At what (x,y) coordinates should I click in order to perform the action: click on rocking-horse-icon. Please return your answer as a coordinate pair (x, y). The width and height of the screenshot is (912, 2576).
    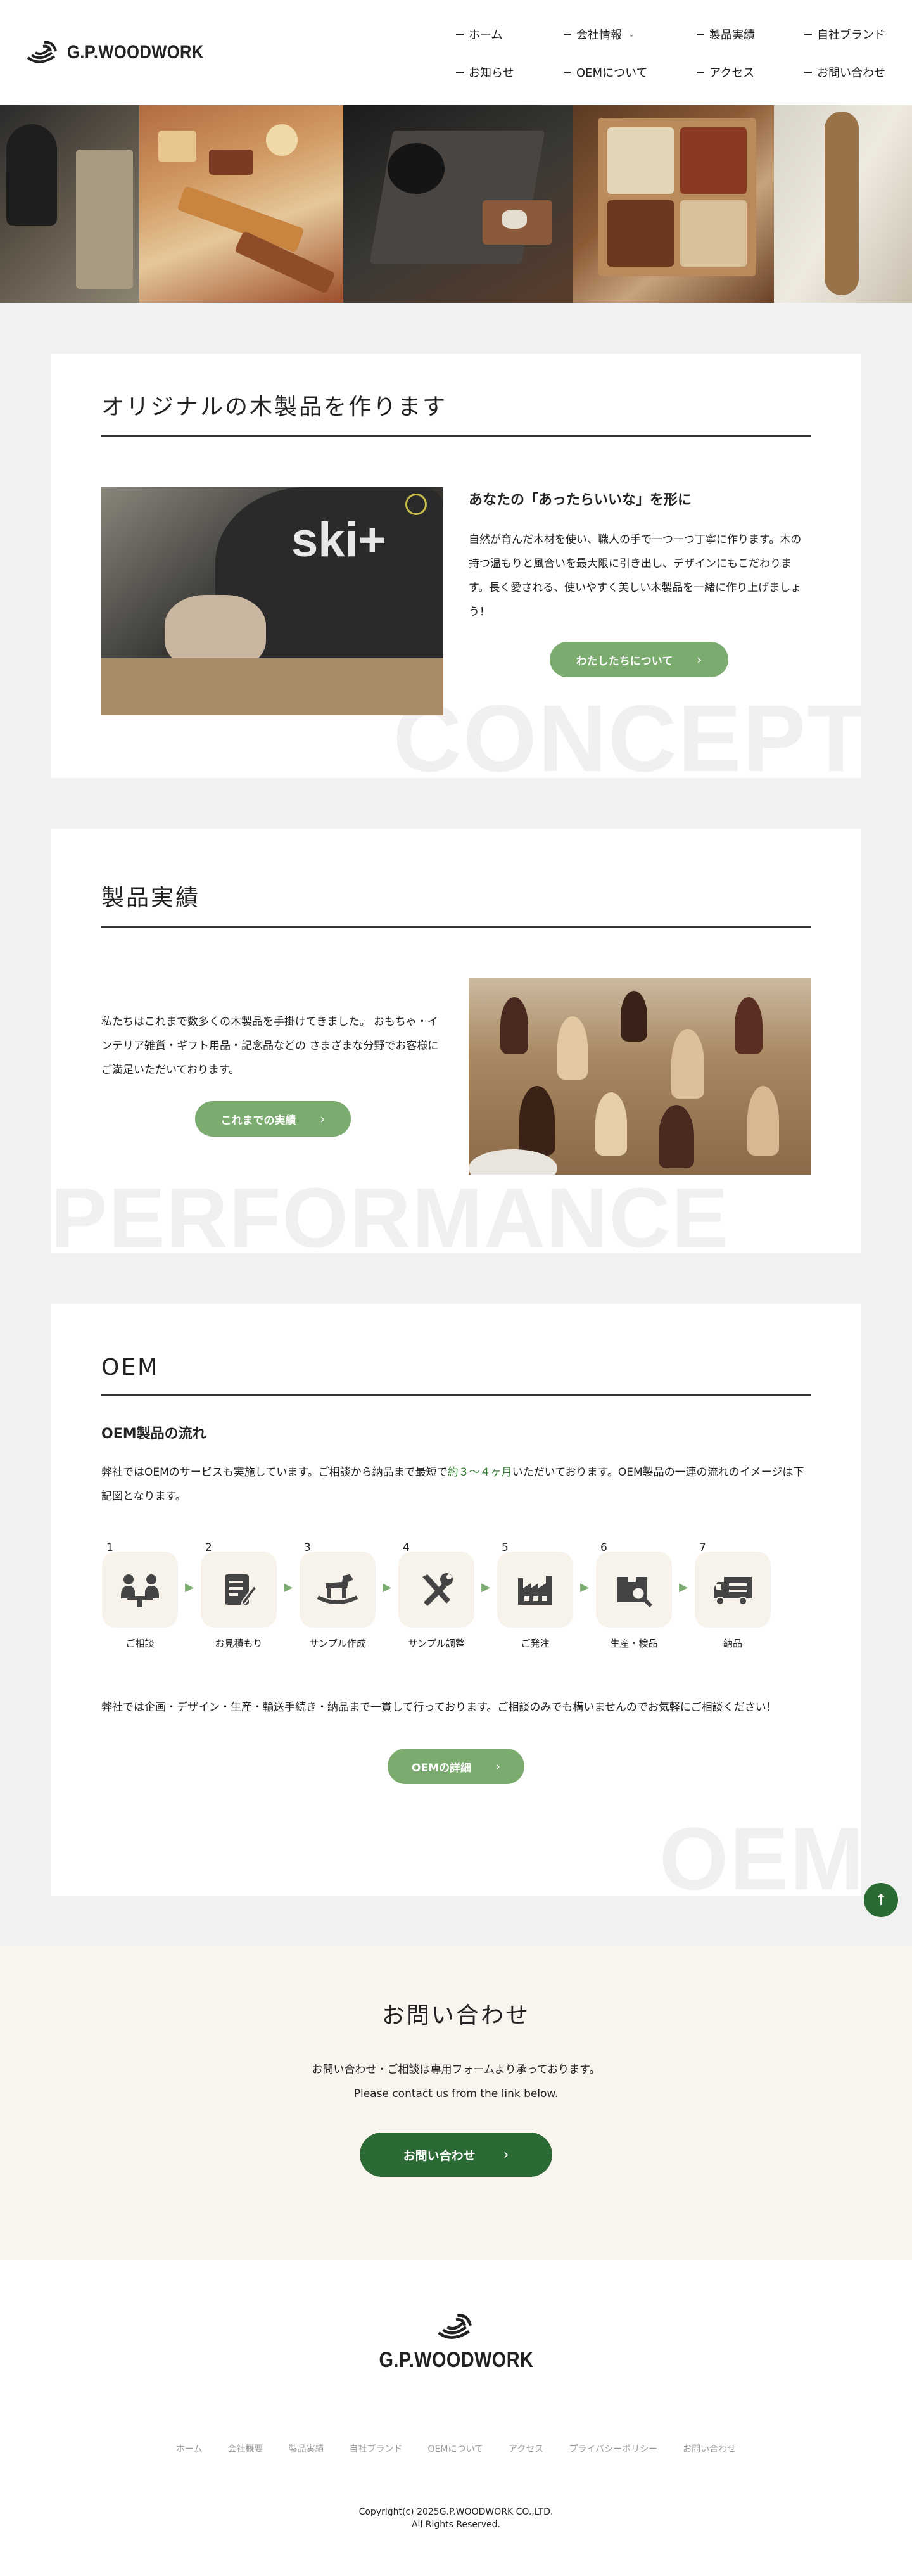
    Looking at the image, I should click on (338, 1590).